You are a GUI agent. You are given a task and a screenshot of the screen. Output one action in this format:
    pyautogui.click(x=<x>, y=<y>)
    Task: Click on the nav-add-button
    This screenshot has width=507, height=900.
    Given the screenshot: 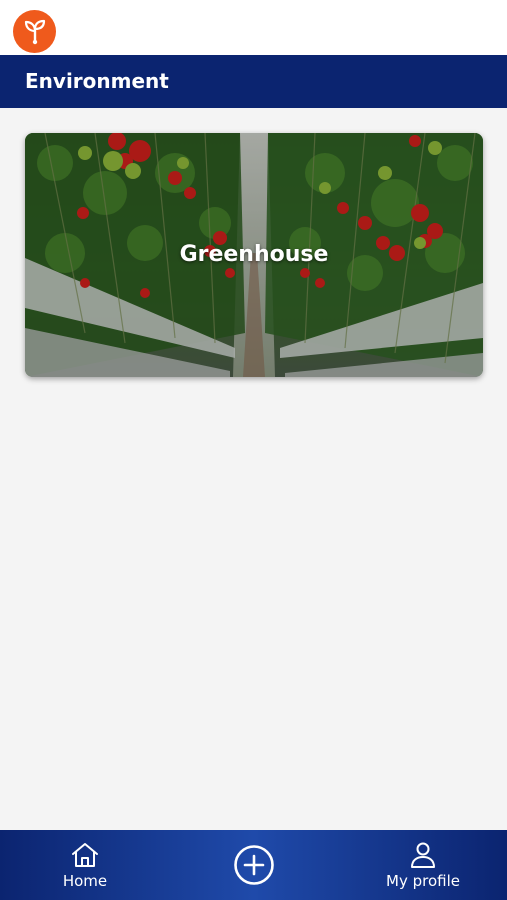 What is the action you would take?
    pyautogui.click(x=254, y=865)
    